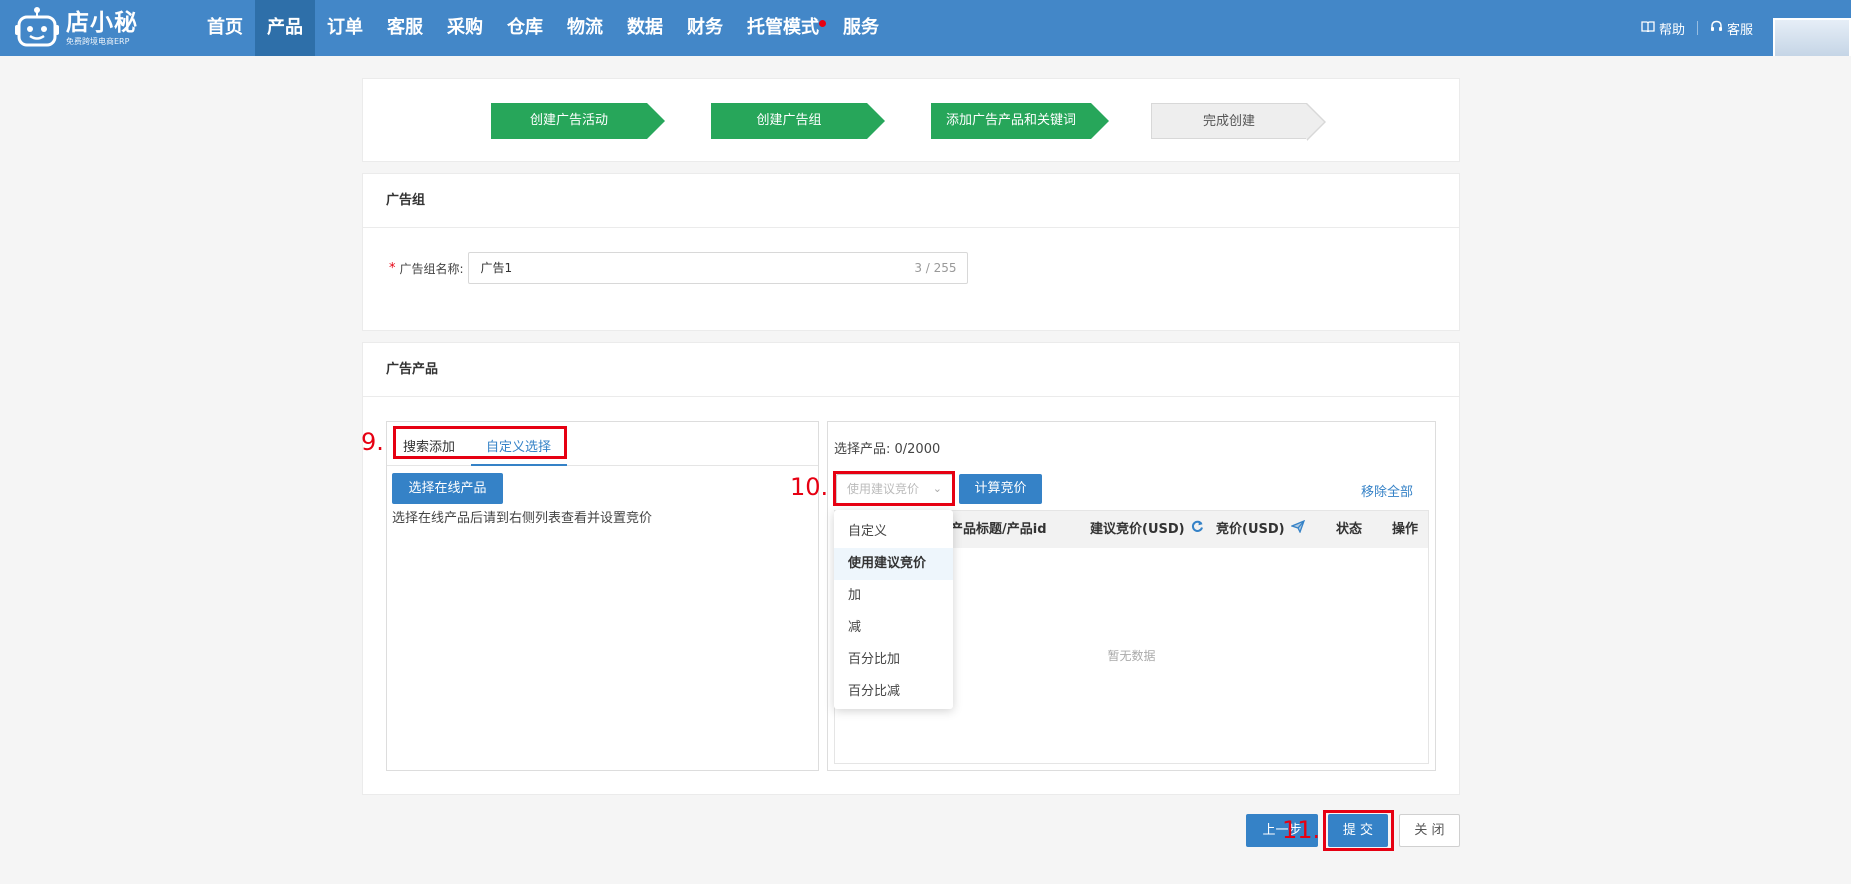 The height and width of the screenshot is (884, 1851). Describe the element at coordinates (887, 449) in the screenshot. I see `selected-count: 选择产品: 0/2000` at that location.